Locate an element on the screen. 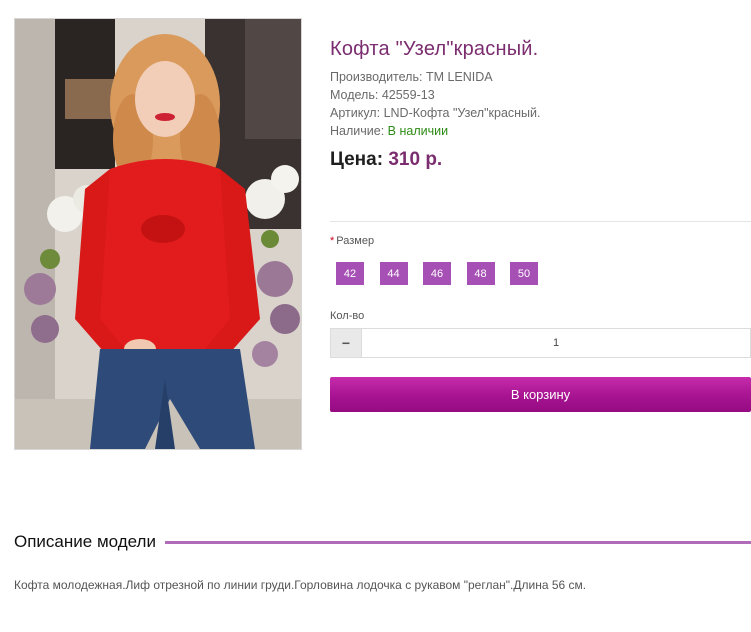 The height and width of the screenshot is (632, 751). size-label: * Размер is located at coordinates (352, 241).